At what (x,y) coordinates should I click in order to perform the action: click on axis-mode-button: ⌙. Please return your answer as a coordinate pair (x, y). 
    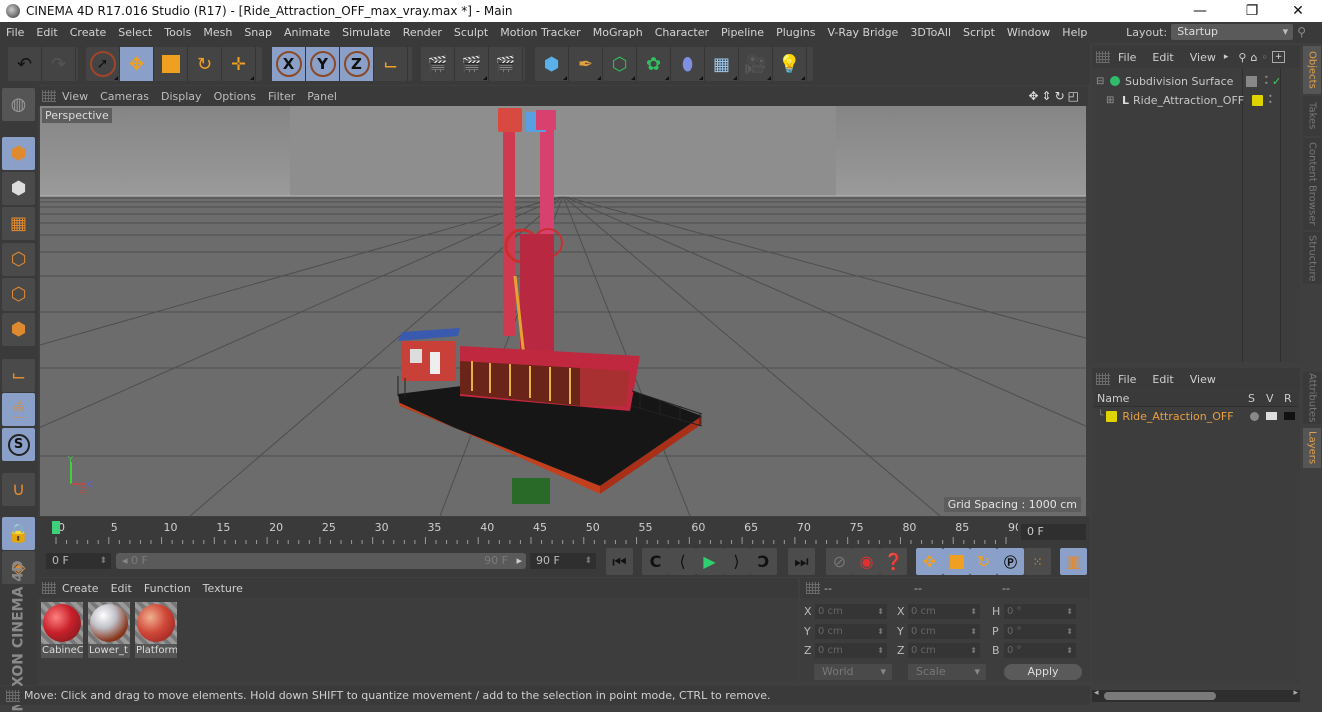
    Looking at the image, I should click on (18, 375).